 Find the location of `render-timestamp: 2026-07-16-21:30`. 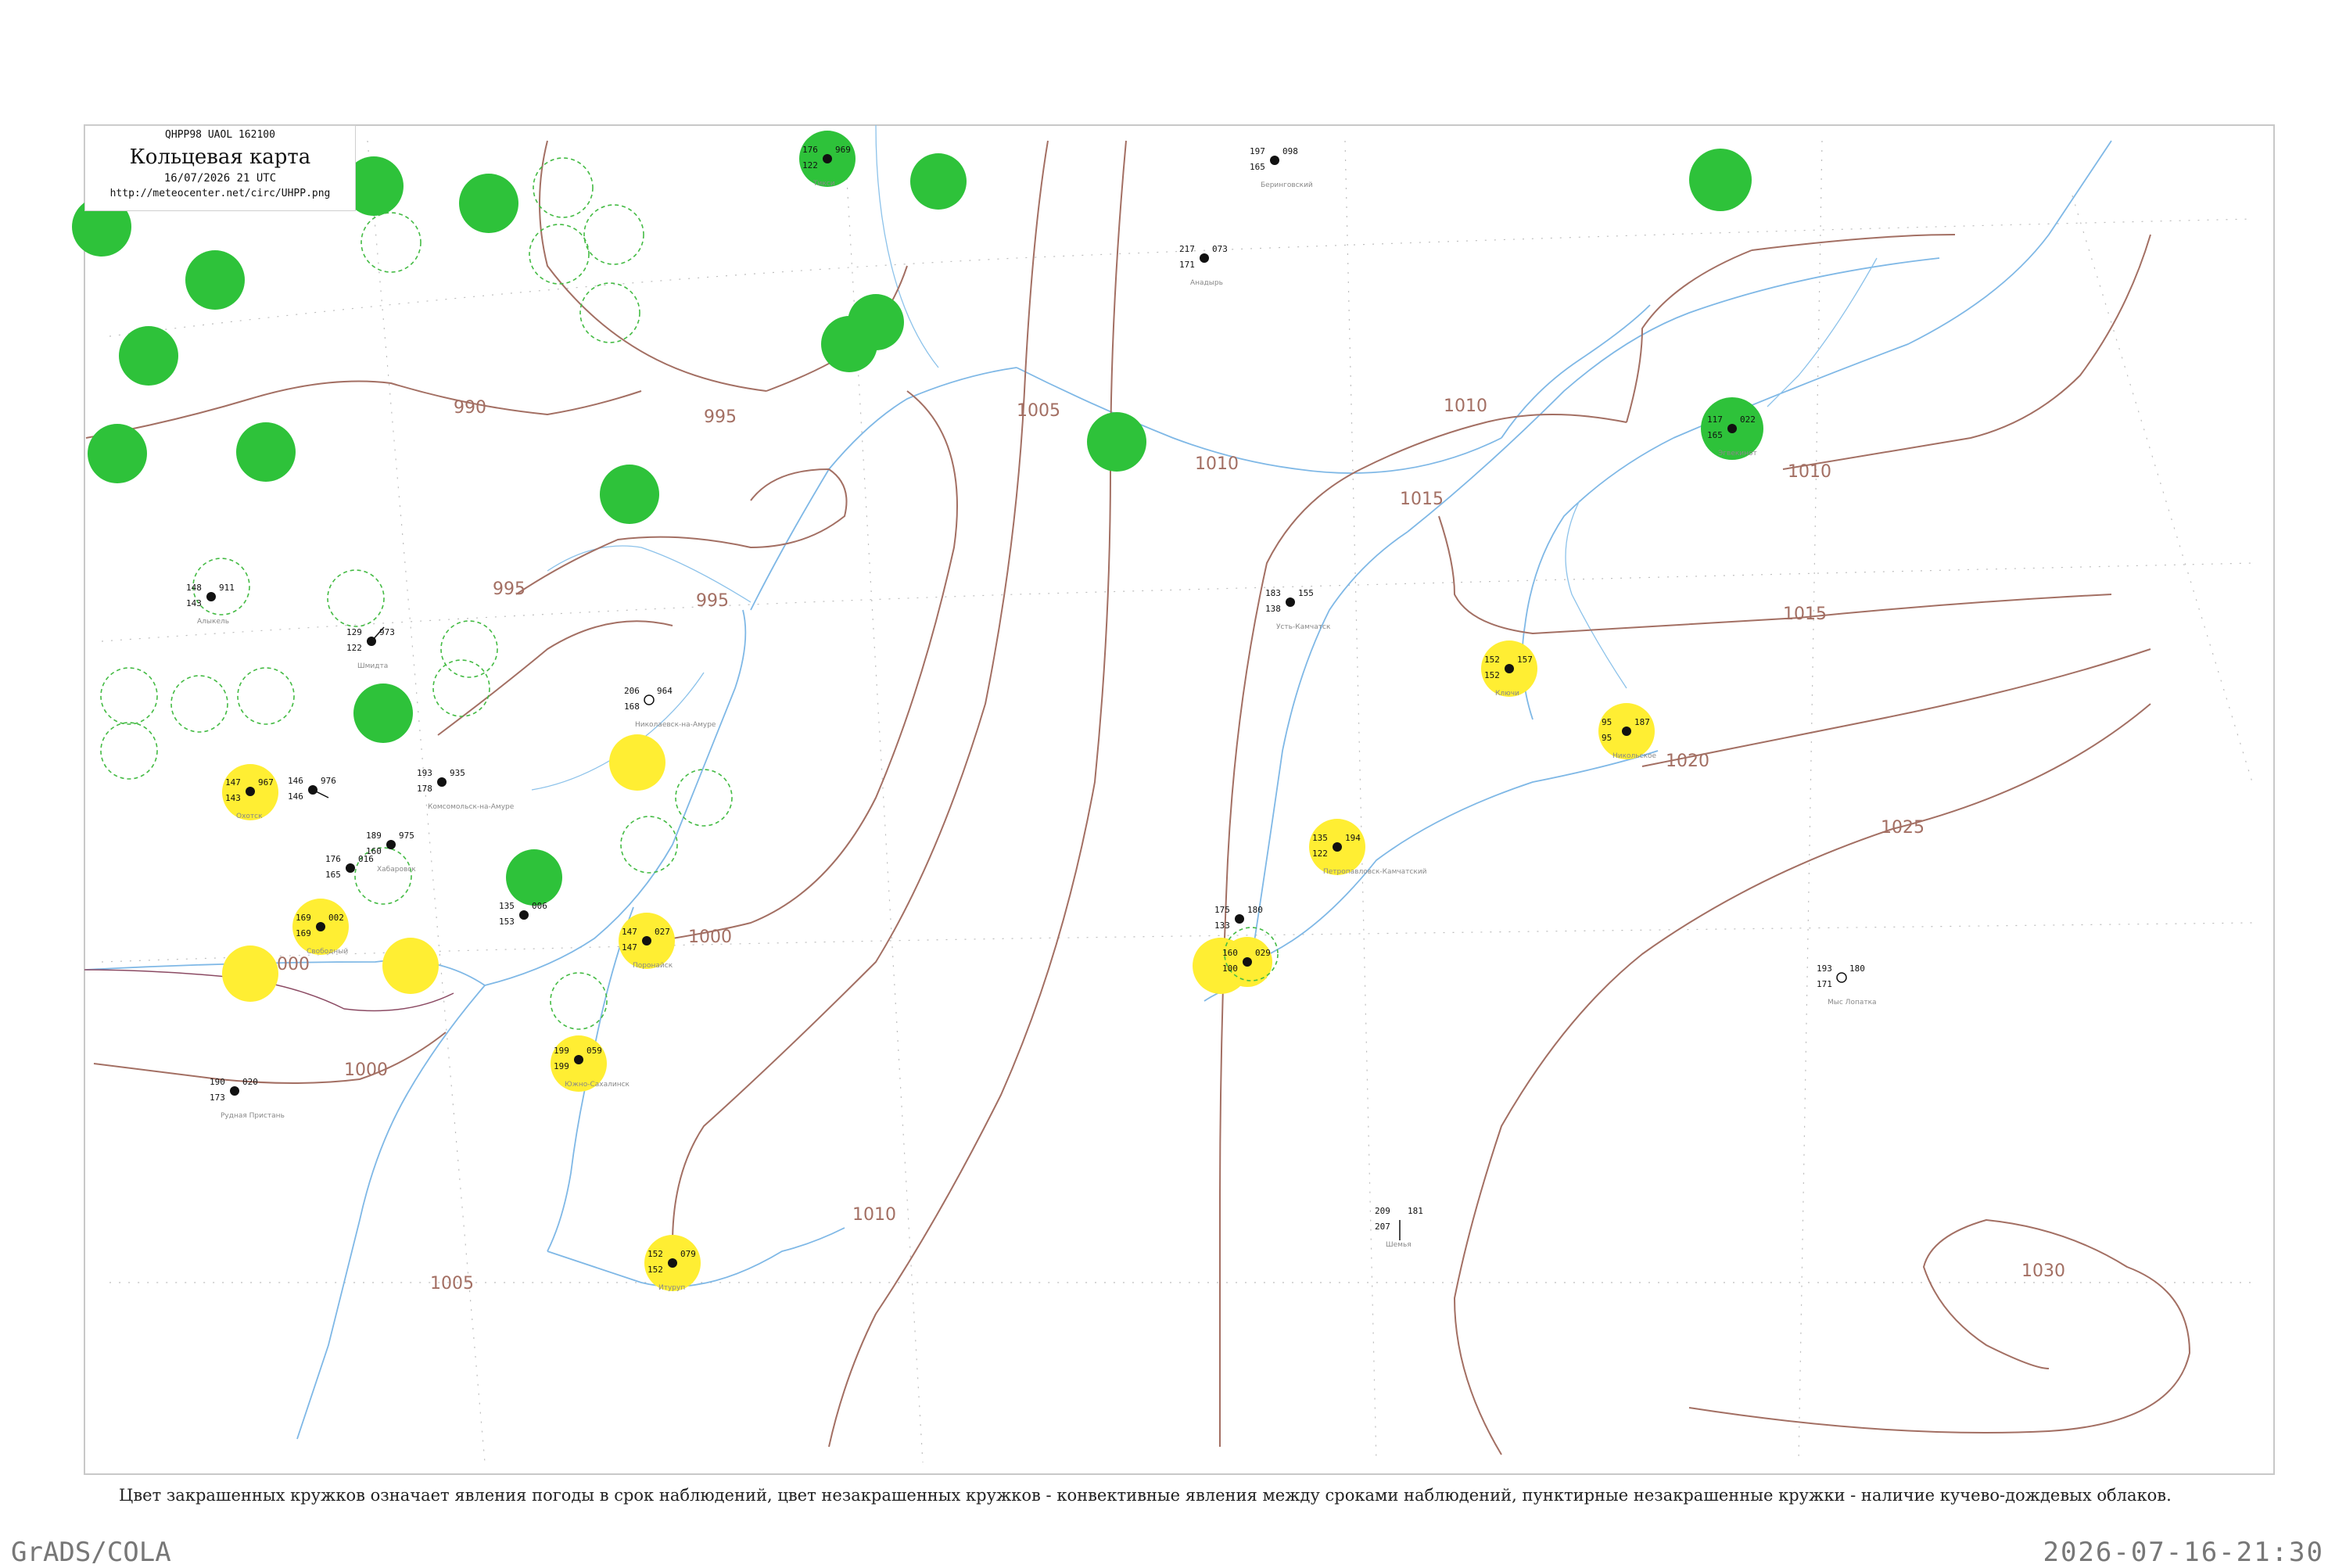

render-timestamp: 2026-07-16-21:30 is located at coordinates (2183, 1552).